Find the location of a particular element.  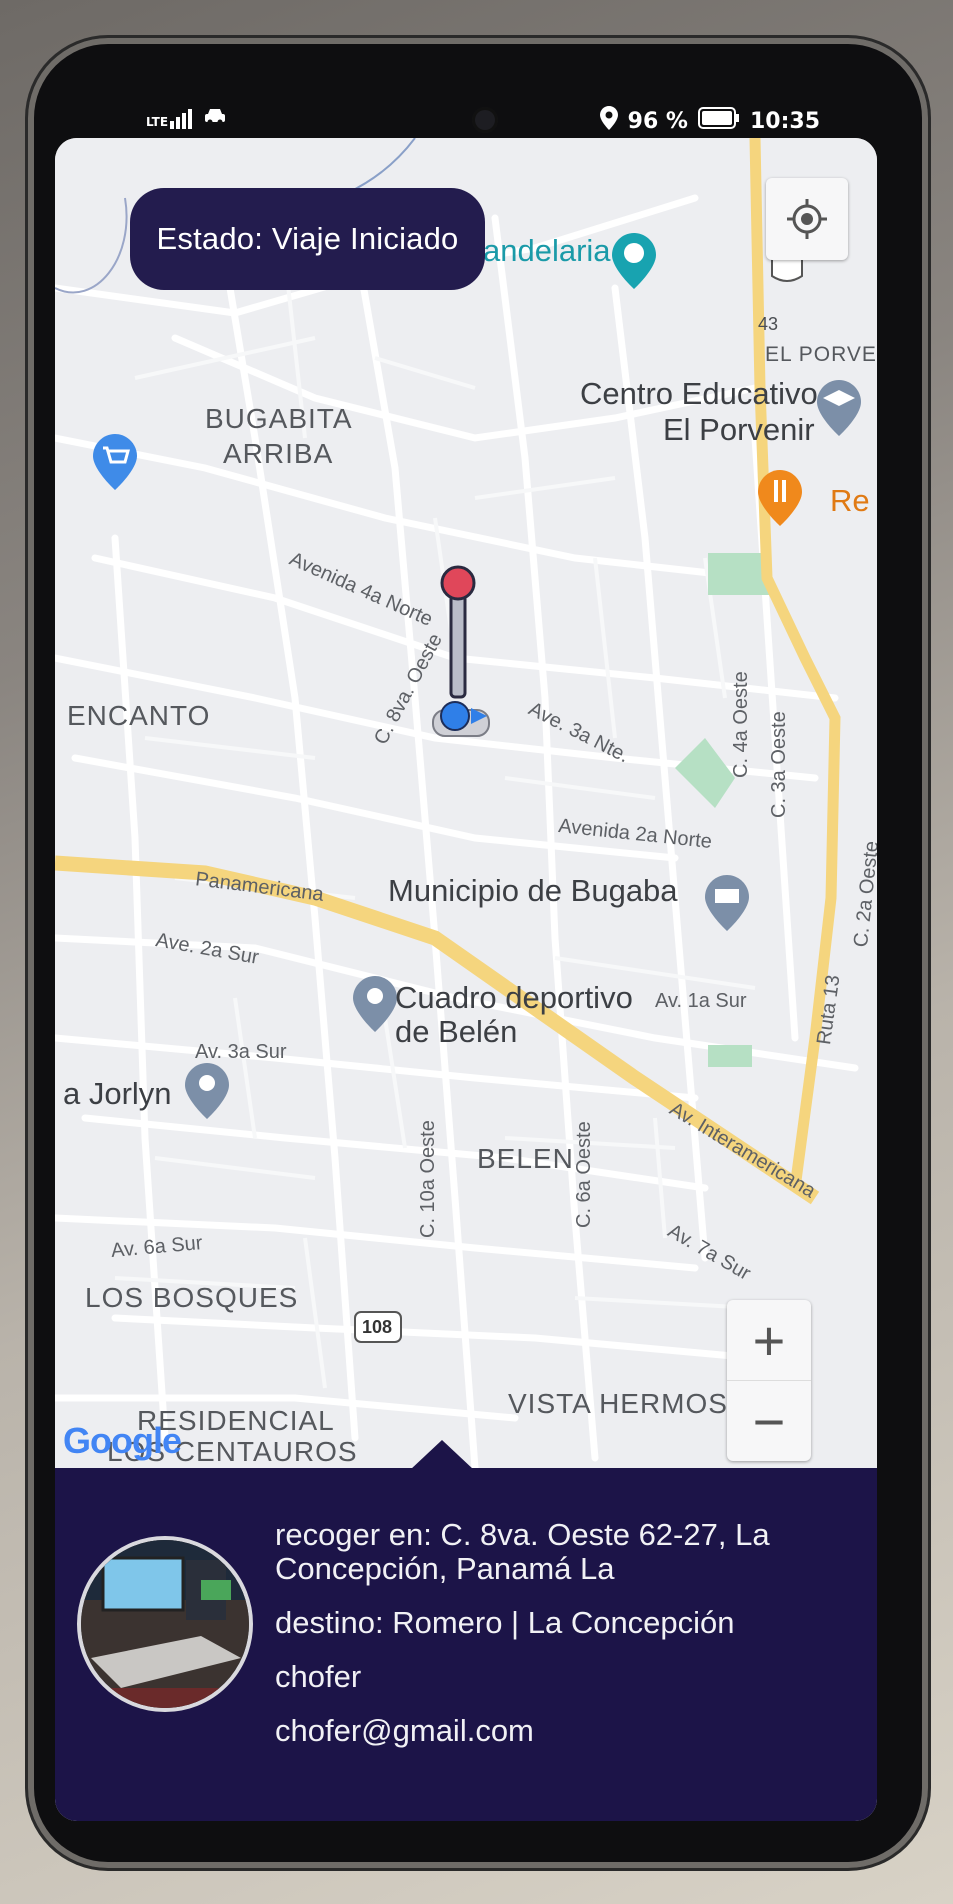

route-43-shield is located at coordinates (787, 269).